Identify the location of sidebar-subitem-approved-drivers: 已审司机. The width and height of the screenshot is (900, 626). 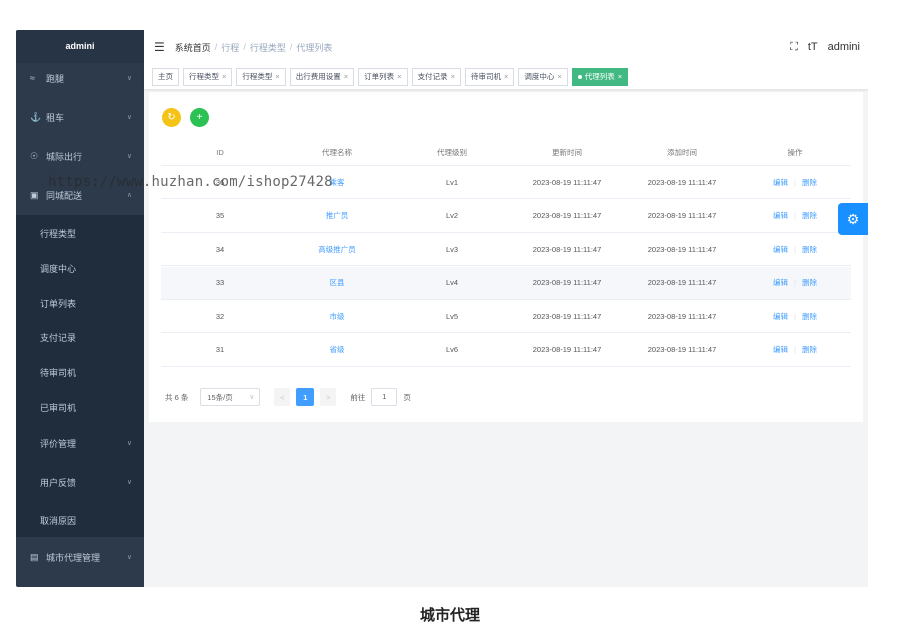
(80, 407).